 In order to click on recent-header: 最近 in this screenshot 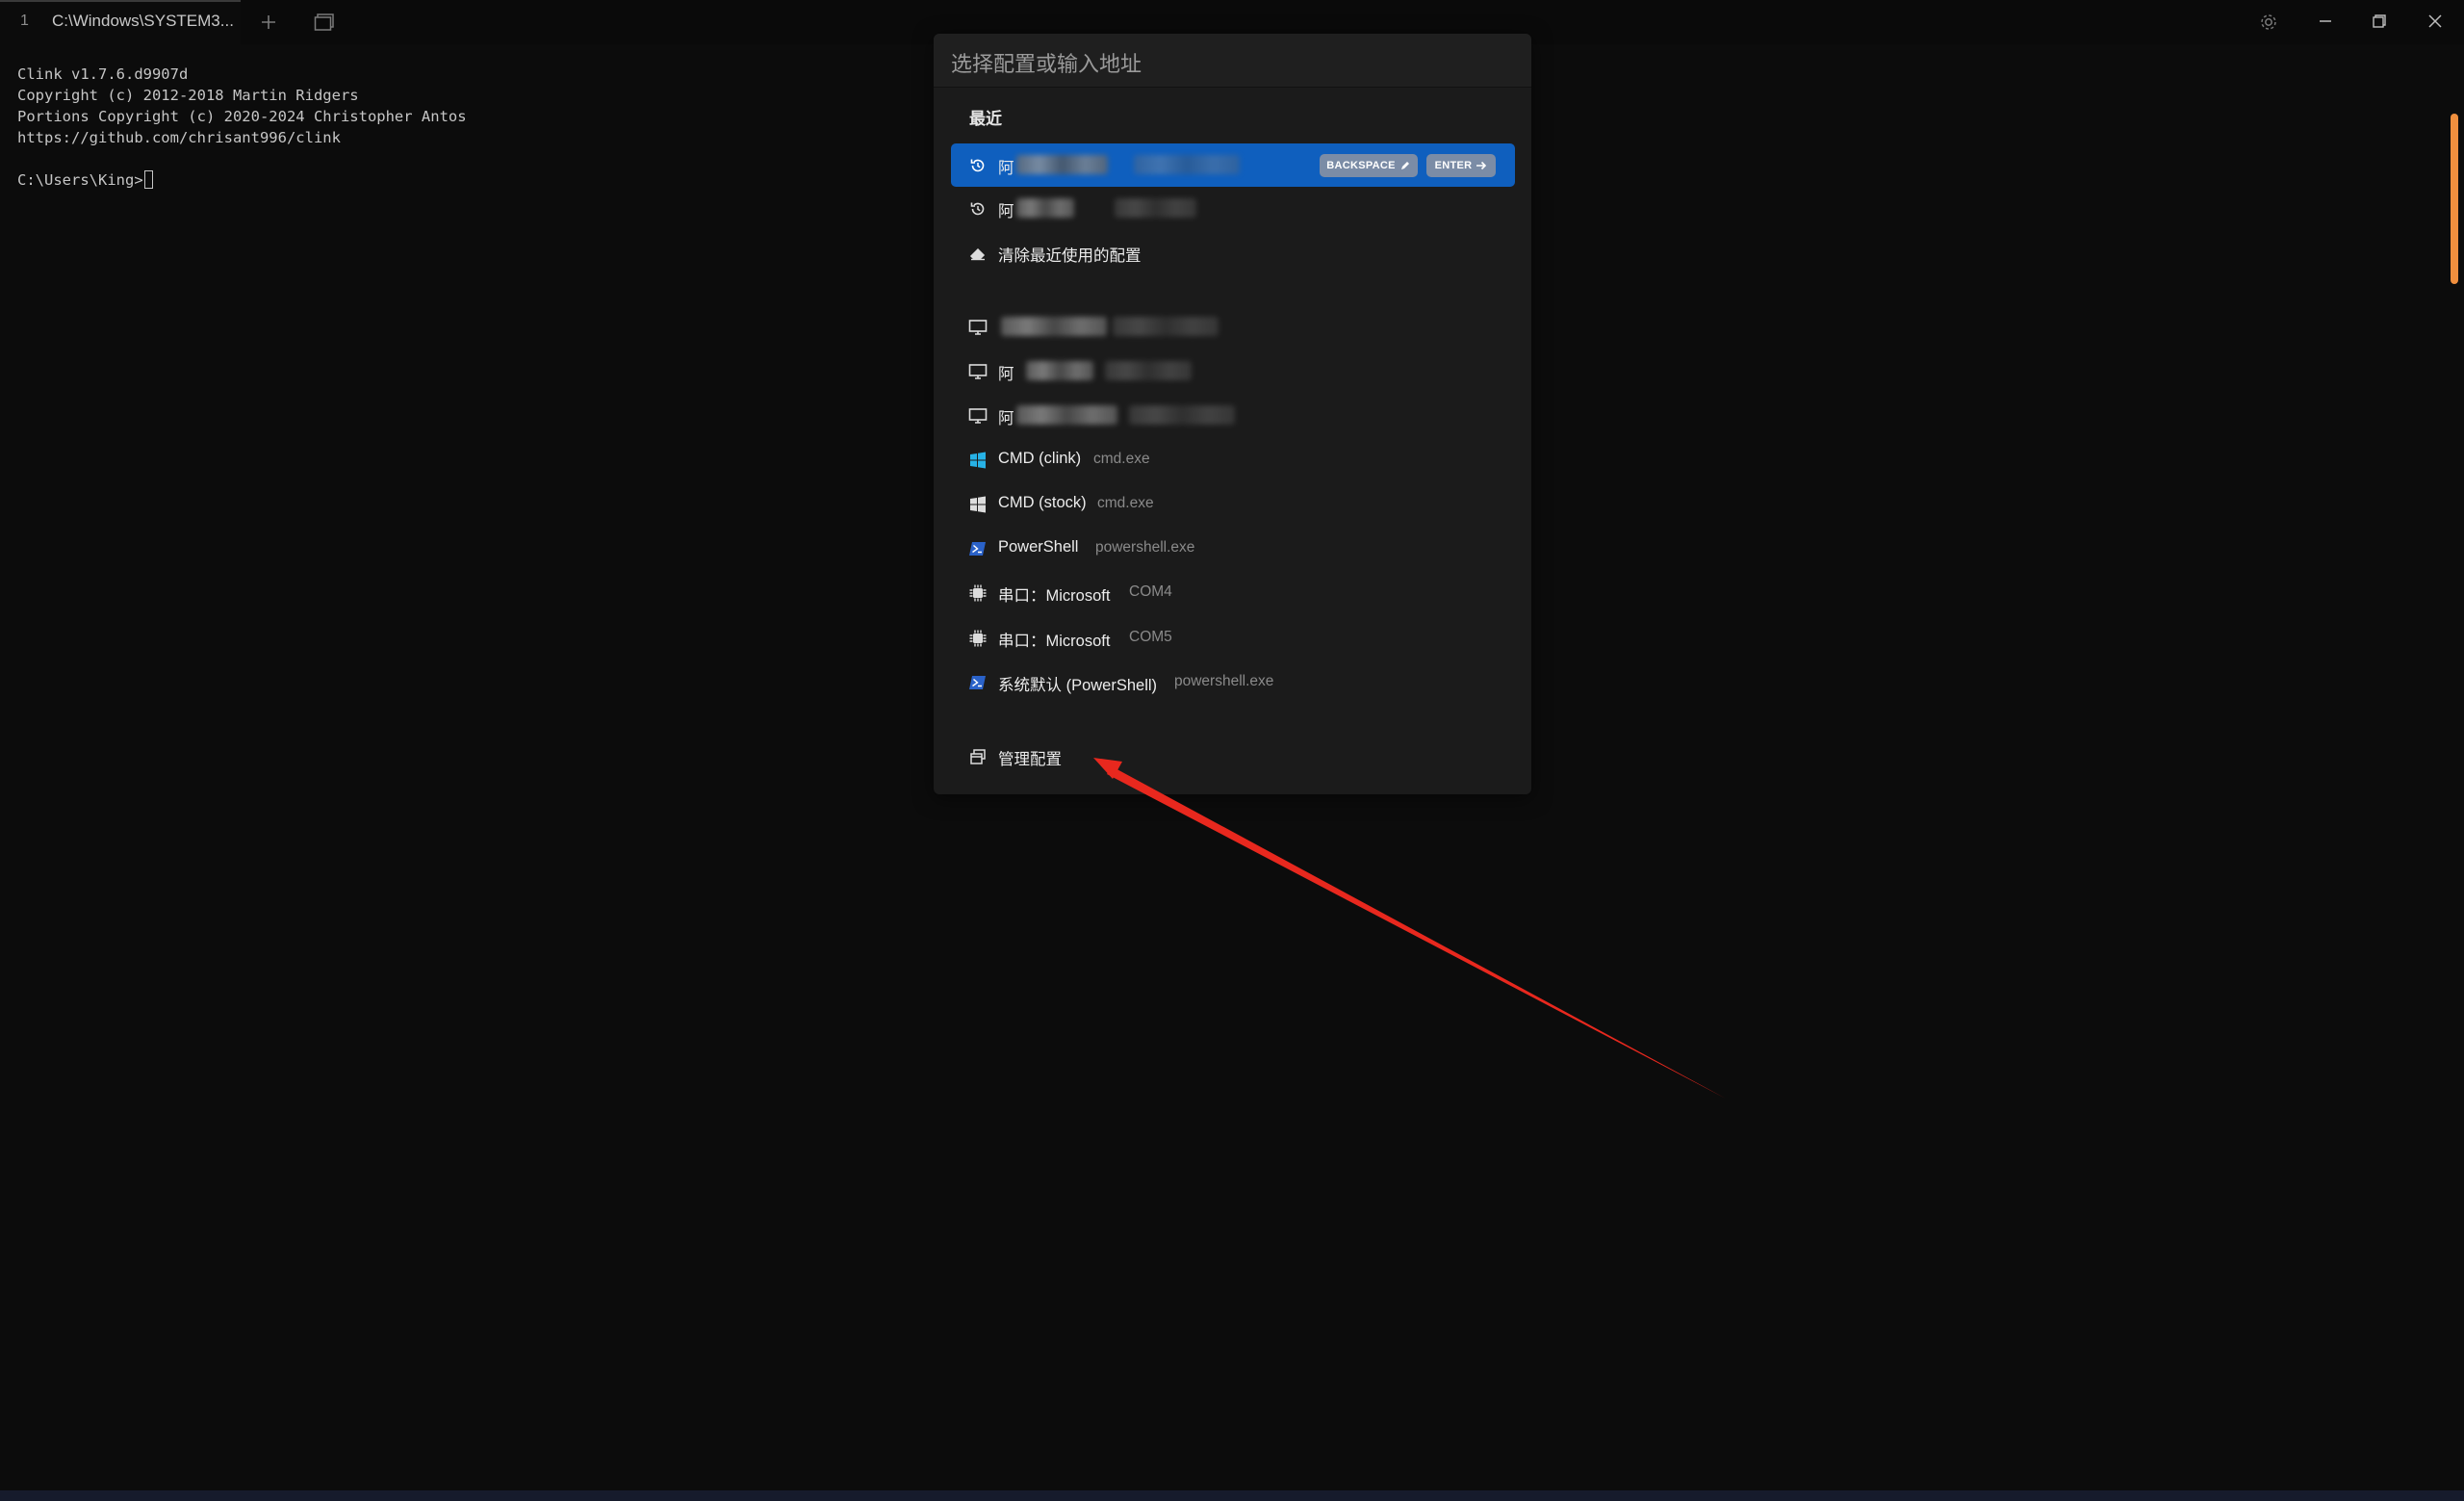, I will do `click(985, 119)`.